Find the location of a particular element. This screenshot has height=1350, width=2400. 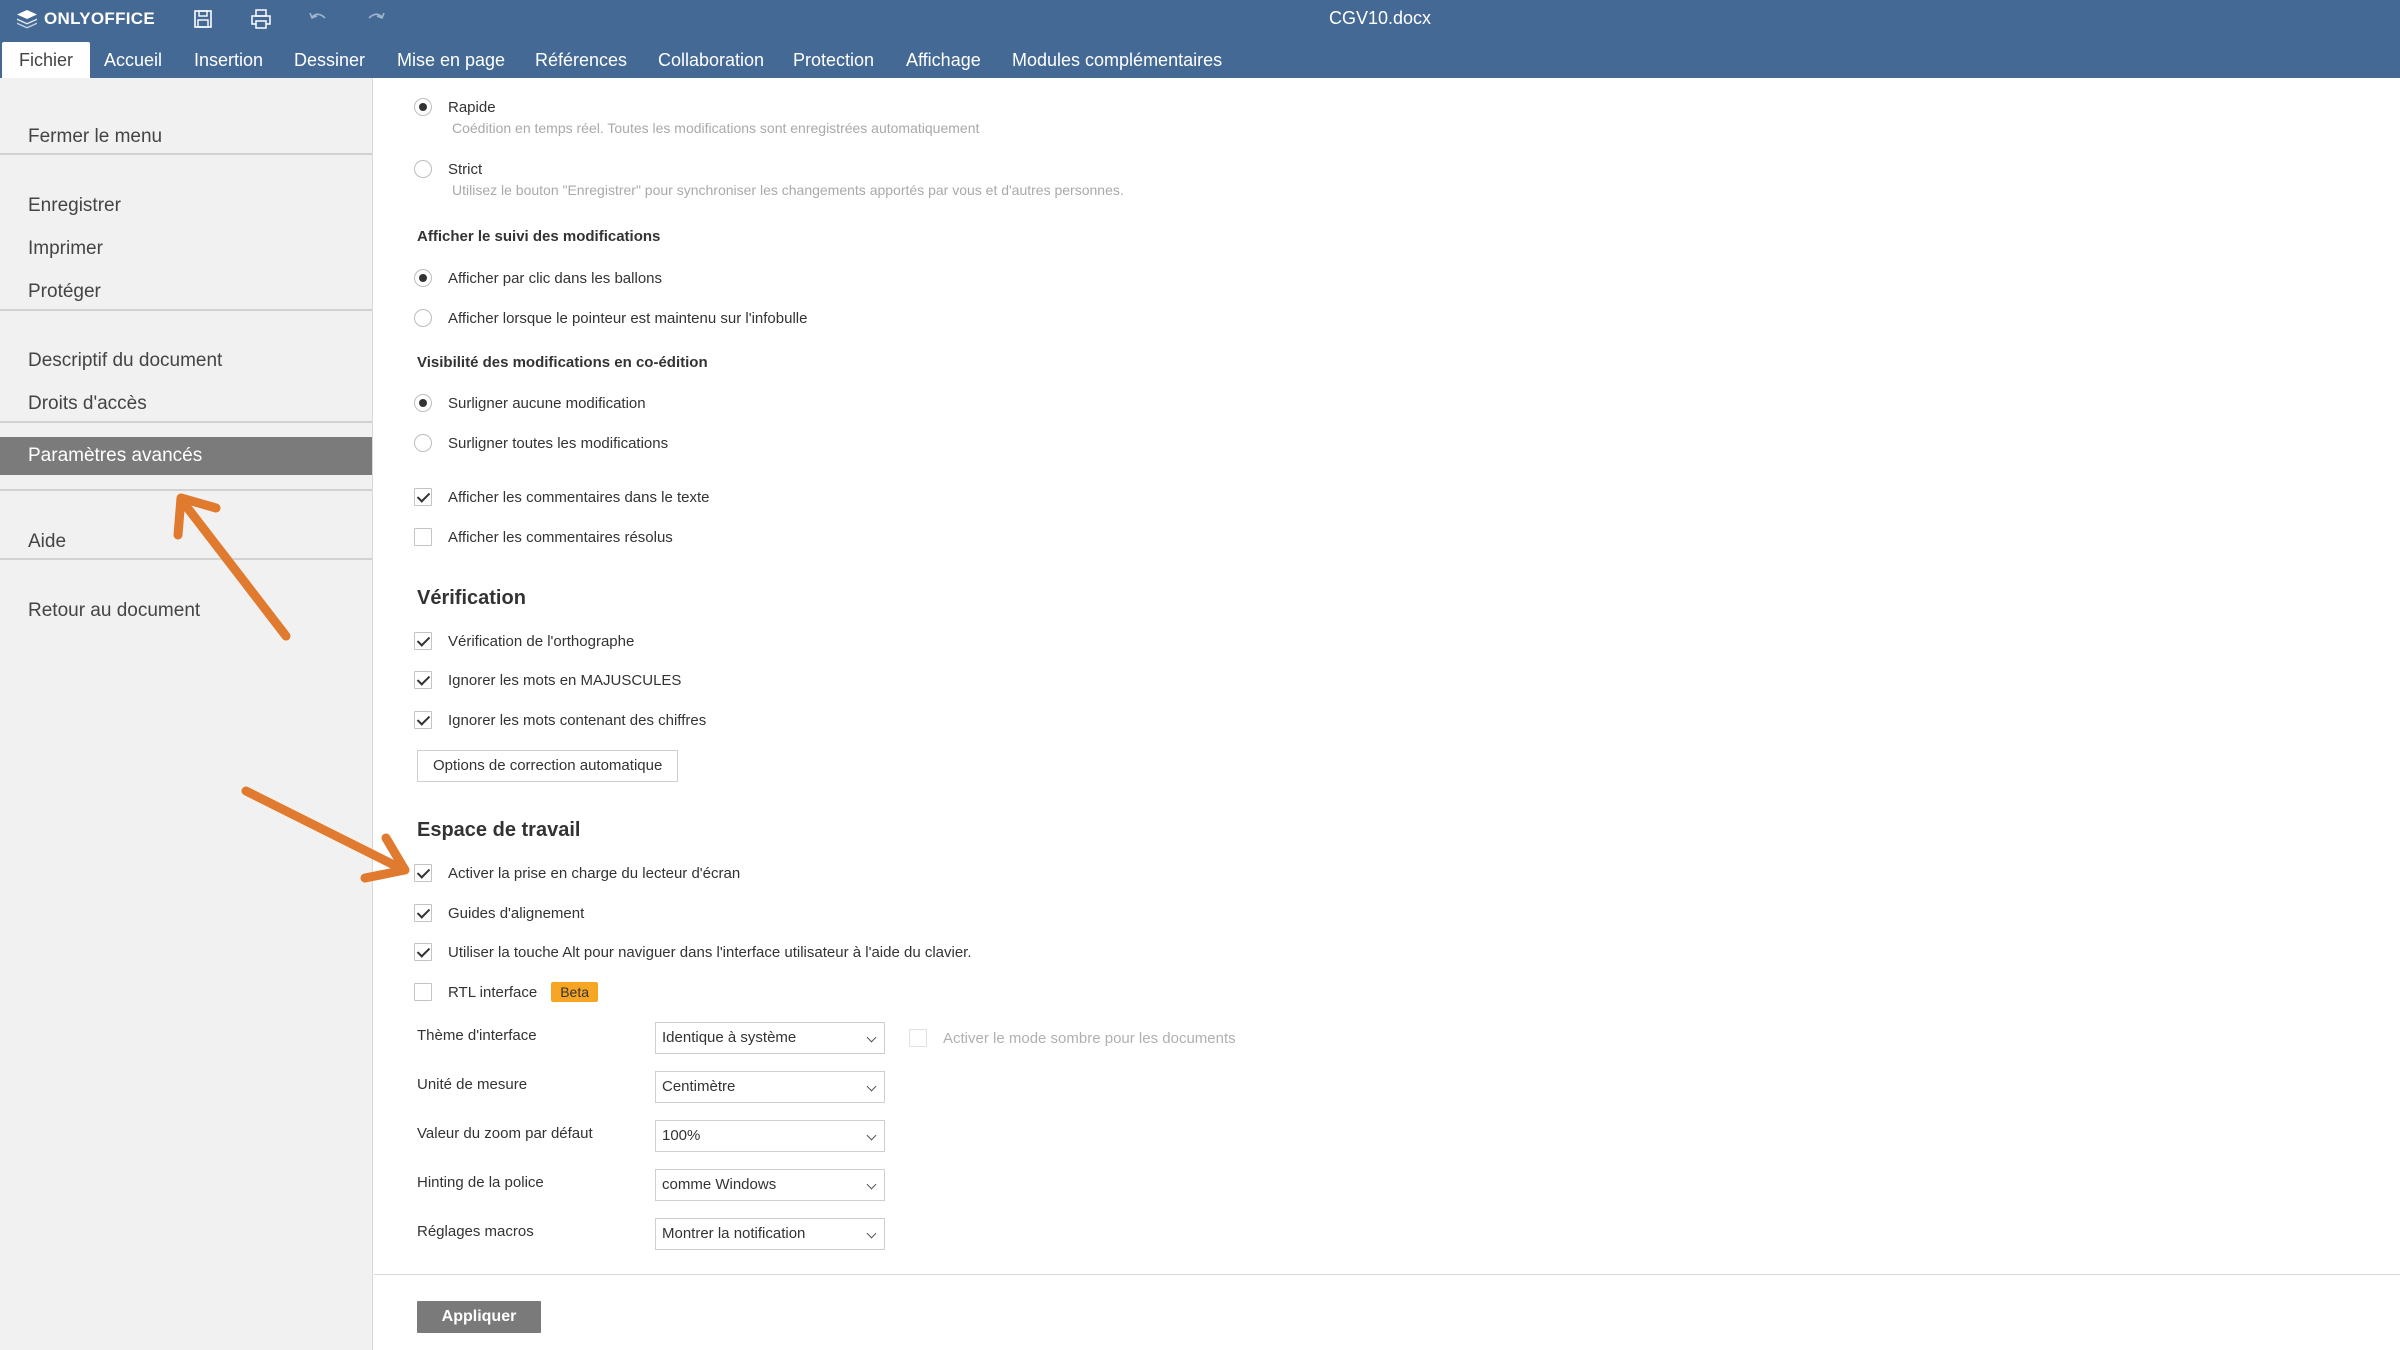

coedit-strict-radio is located at coordinates (423, 169).